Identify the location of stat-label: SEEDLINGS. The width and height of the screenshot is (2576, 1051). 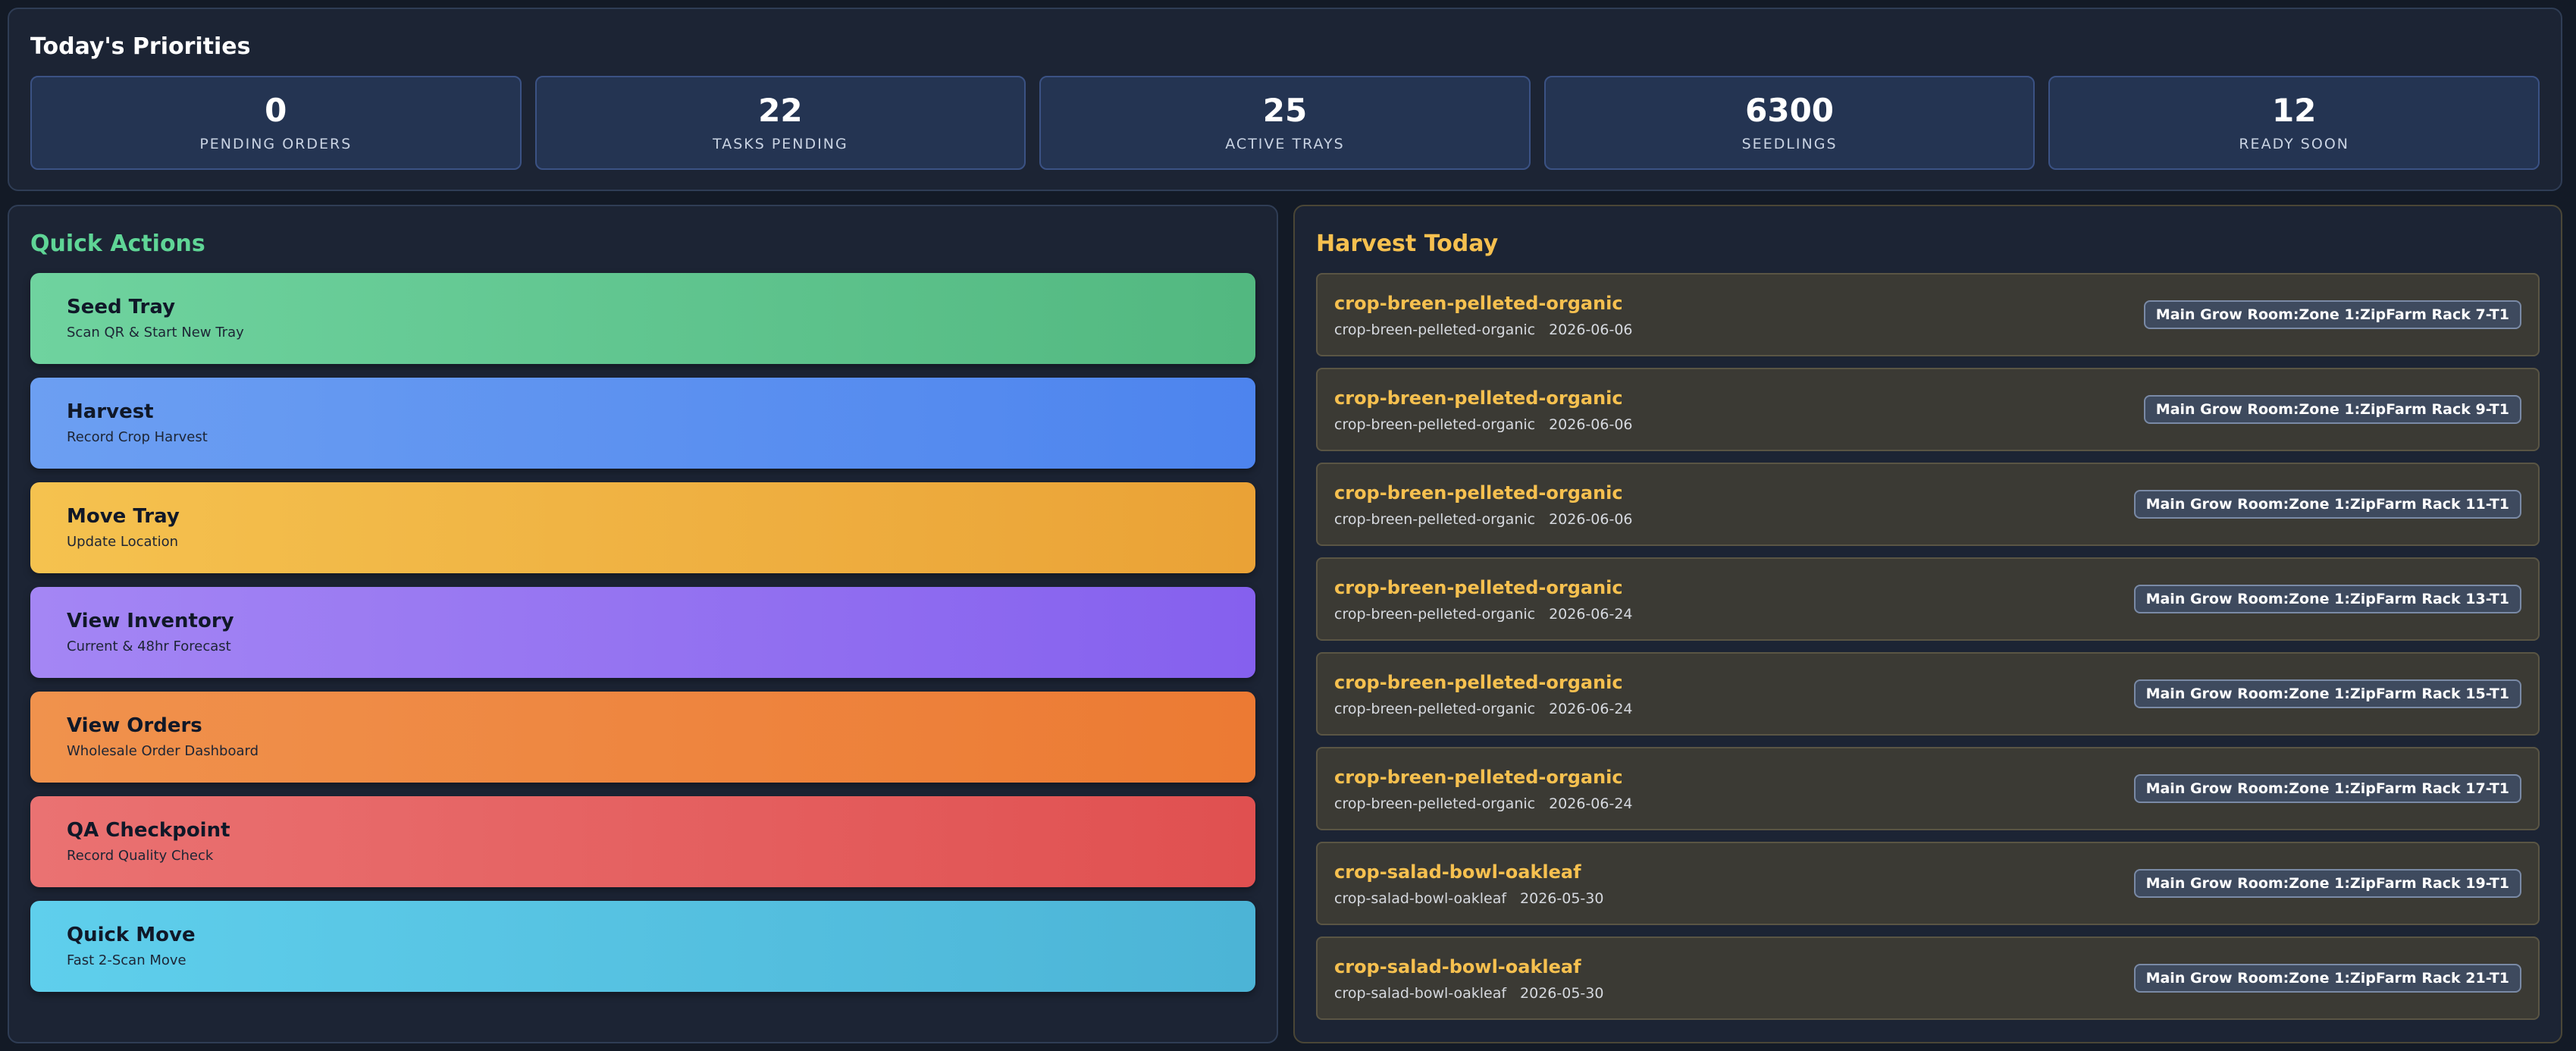
(1789, 144).